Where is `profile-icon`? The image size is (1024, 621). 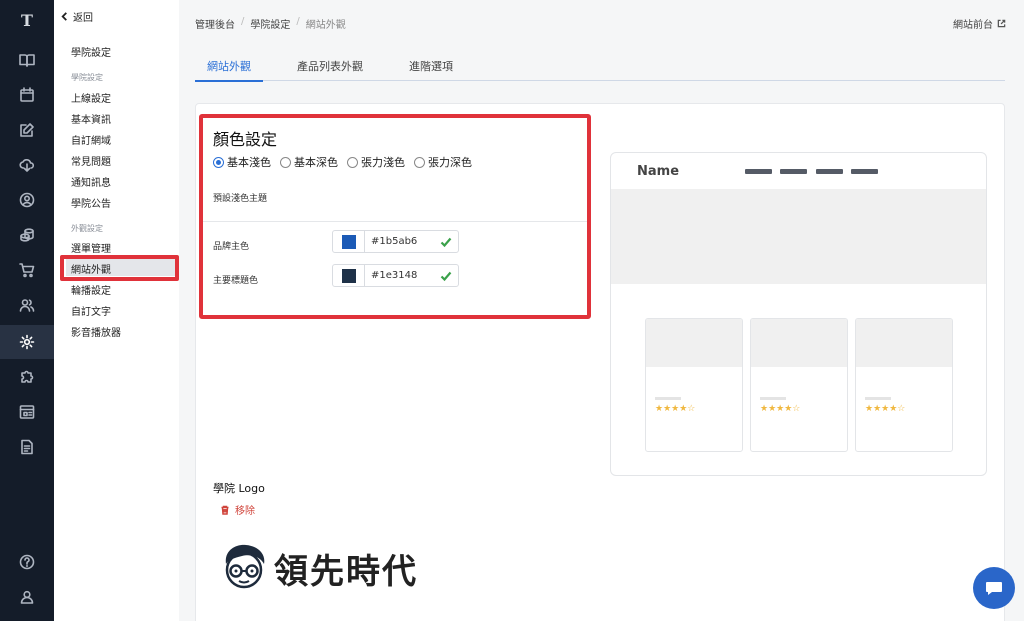 profile-icon is located at coordinates (27, 597).